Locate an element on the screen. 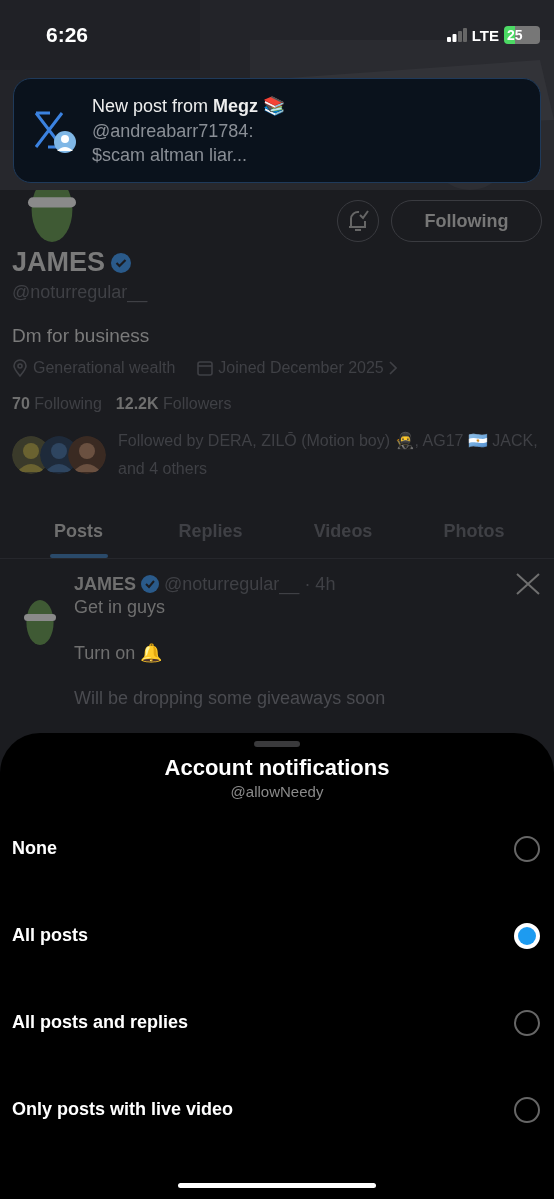 This screenshot has width=554, height=1199. profile-bio: Dm for business is located at coordinates (81, 336).